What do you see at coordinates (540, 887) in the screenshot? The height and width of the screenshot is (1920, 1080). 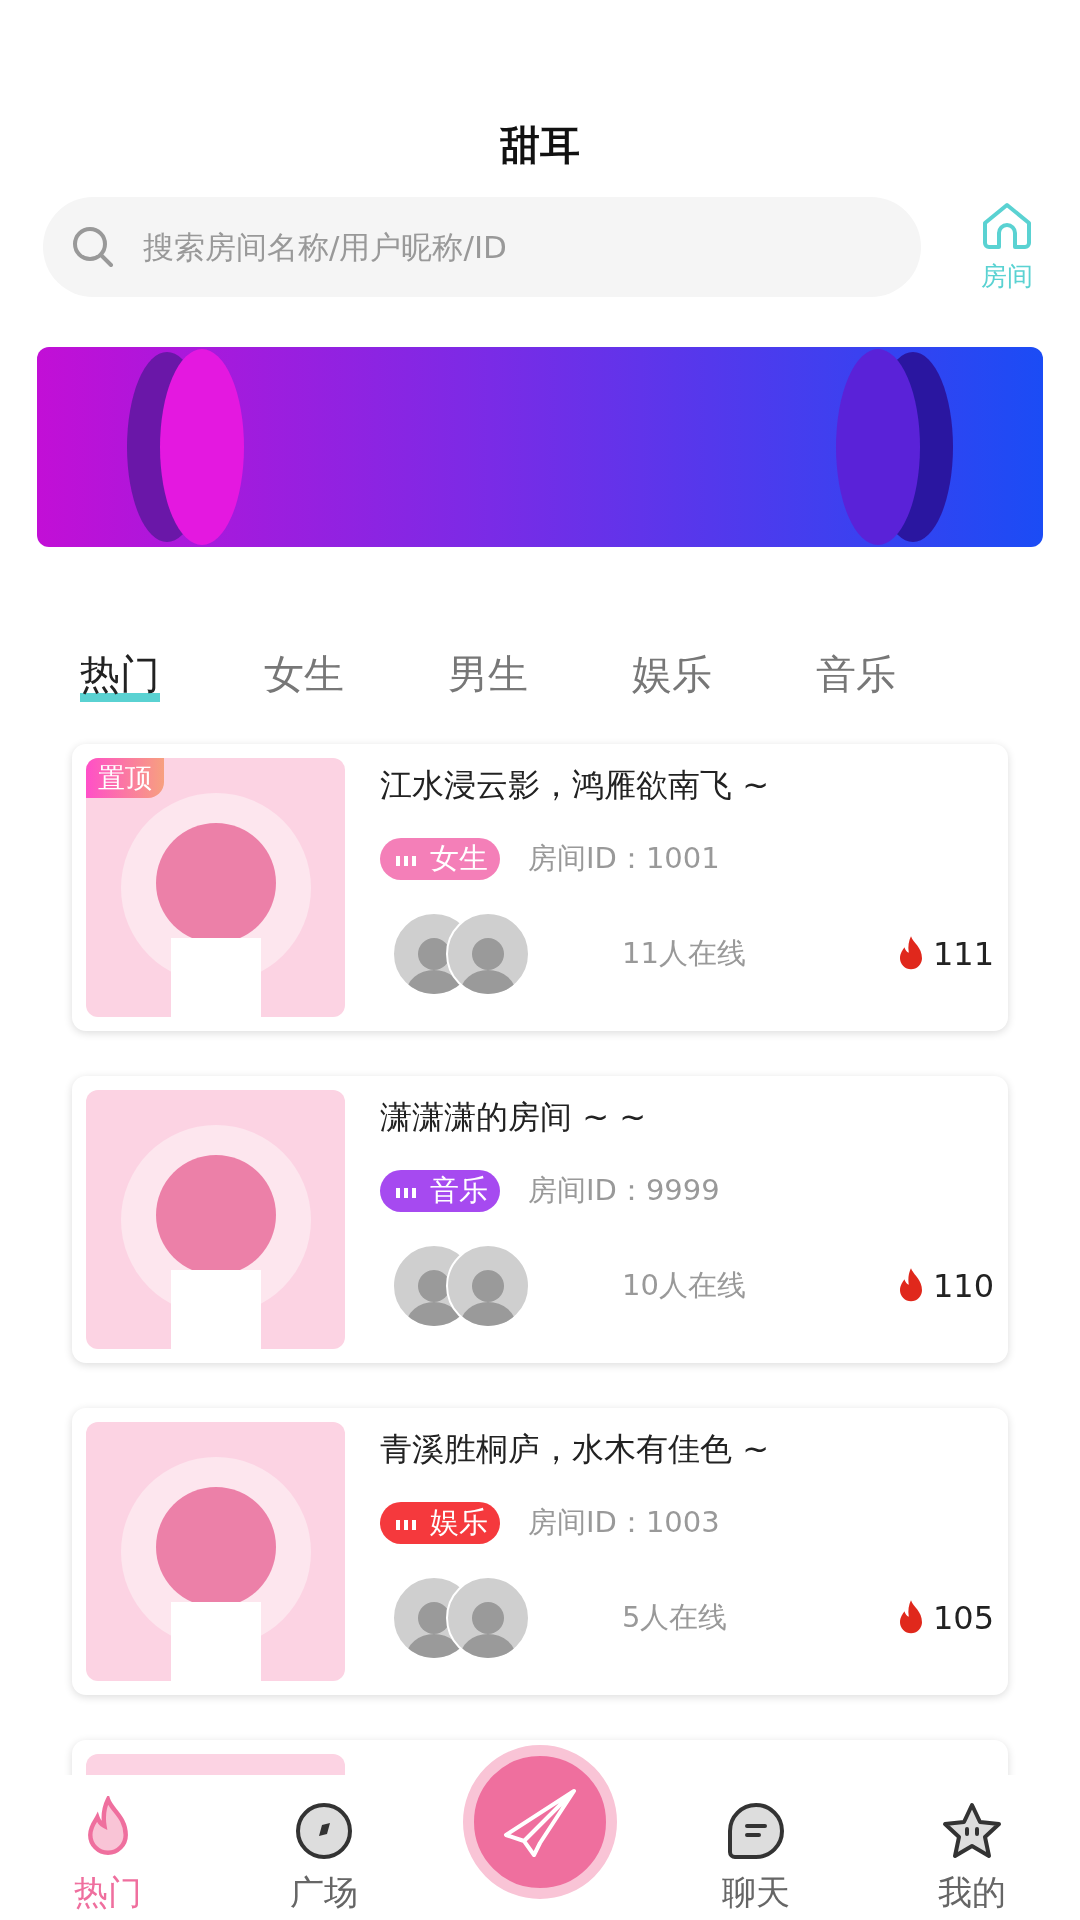 I see `room-card: 置顶 江水浸云影，鸿雁欲南飞 ~ 女生 房间ID：1001 11人在线 111` at bounding box center [540, 887].